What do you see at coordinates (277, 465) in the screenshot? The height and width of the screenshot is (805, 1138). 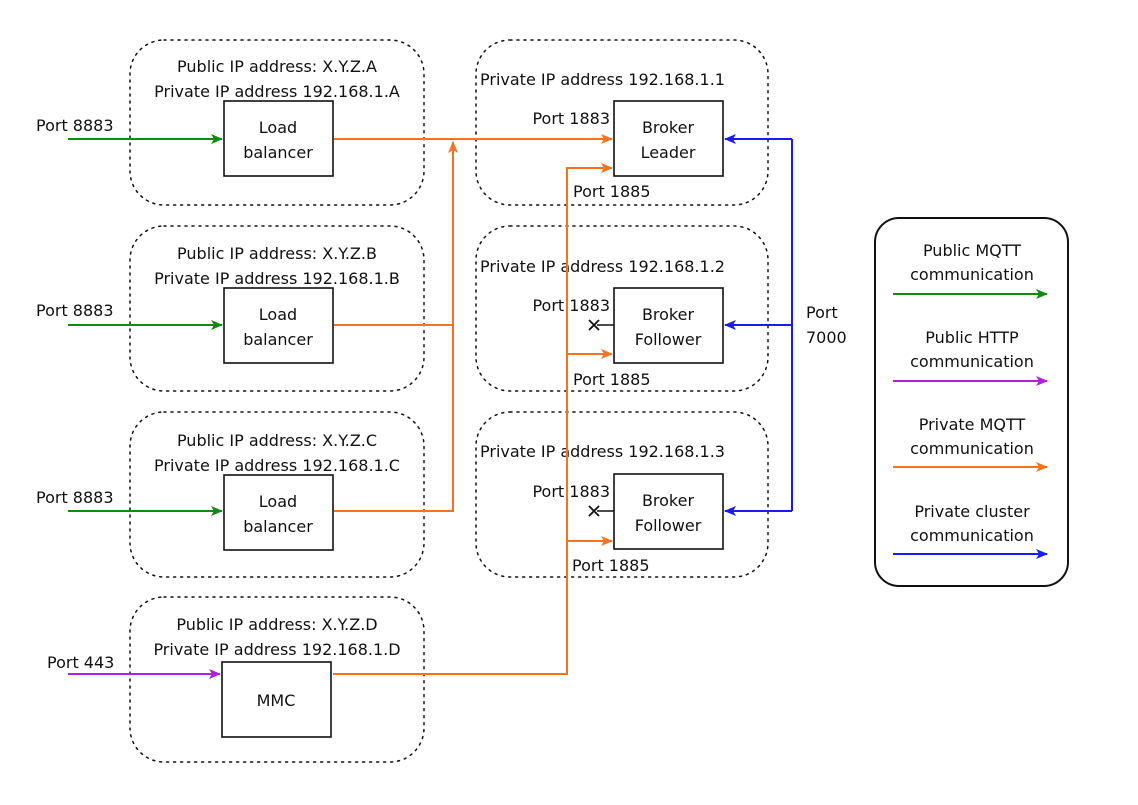 I see `private-ip-label: Private IP address 192.168.1.C` at bounding box center [277, 465].